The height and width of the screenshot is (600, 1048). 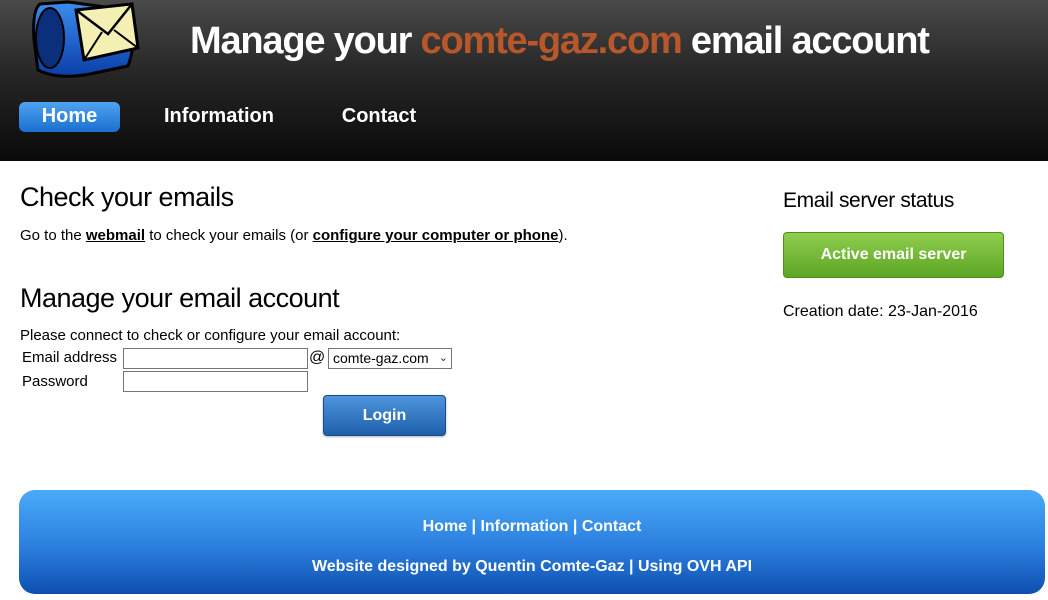 What do you see at coordinates (180, 298) in the screenshot?
I see `manage-account-title: Manage your email account` at bounding box center [180, 298].